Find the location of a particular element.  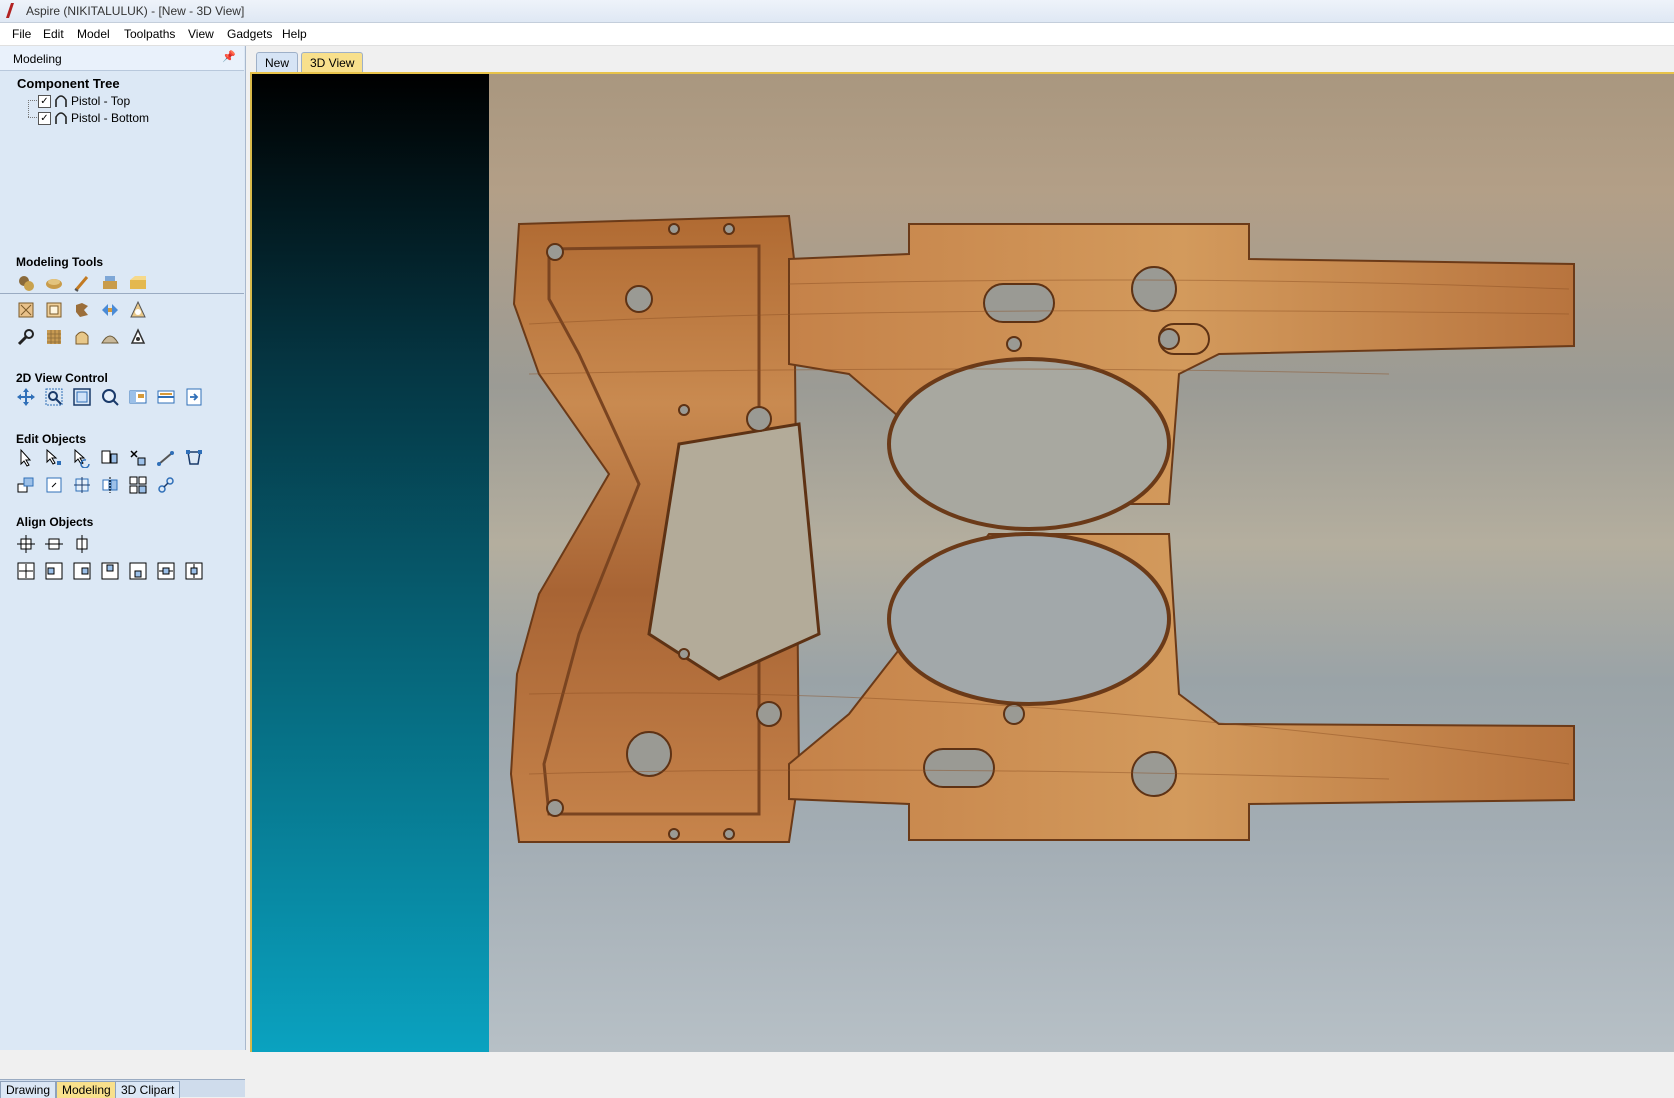

menu-file: File is located at coordinates (21, 34).